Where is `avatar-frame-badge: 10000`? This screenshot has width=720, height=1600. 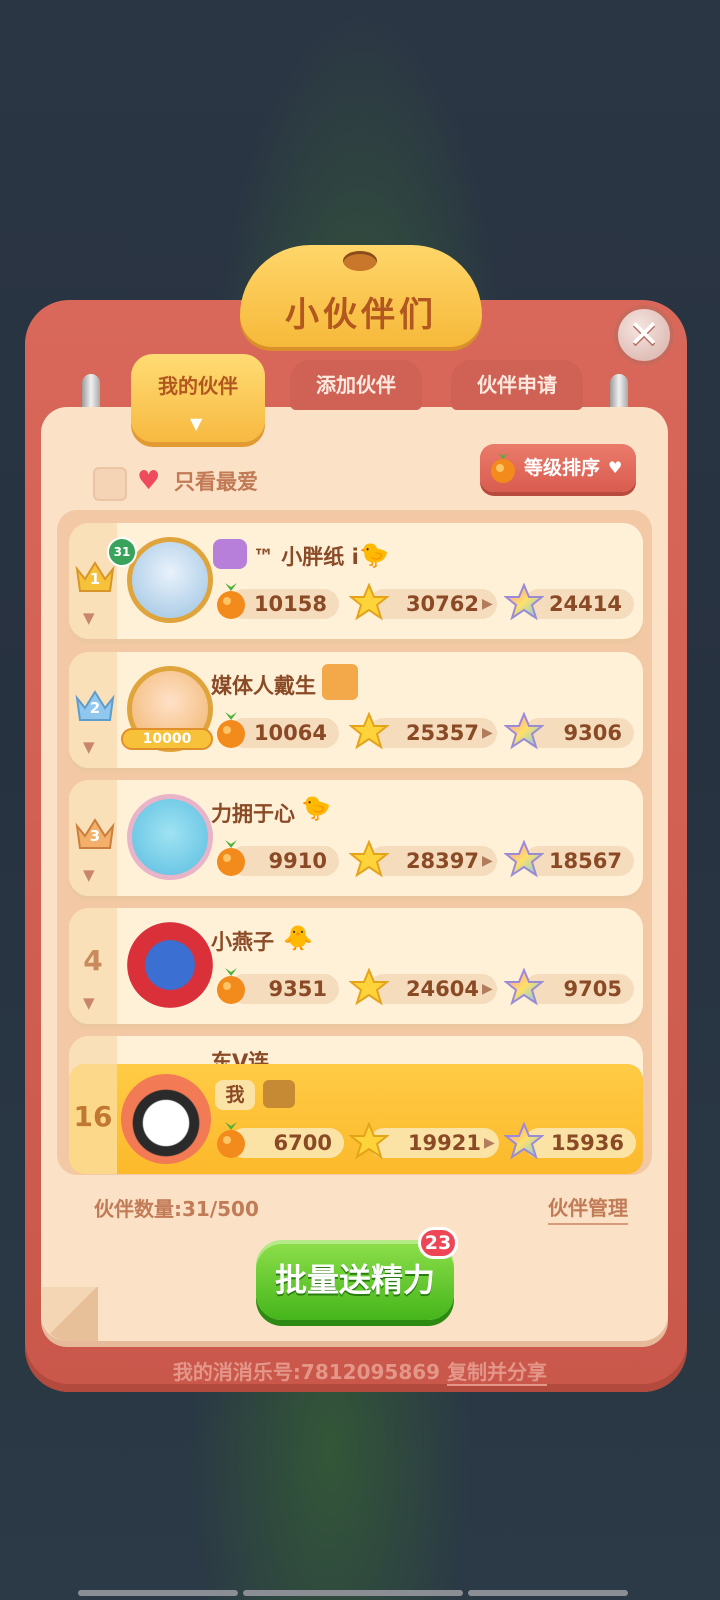
avatar-frame-badge: 10000 is located at coordinates (167, 739).